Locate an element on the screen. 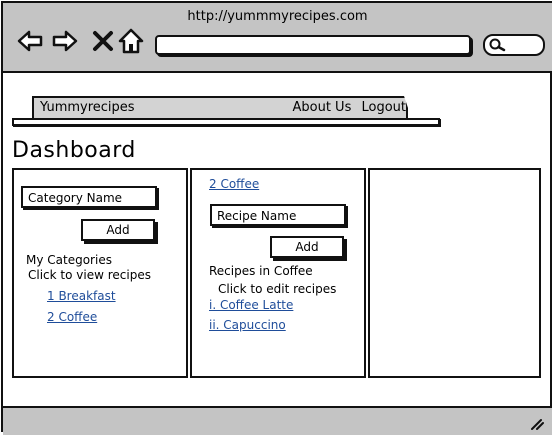 This screenshot has height=435, width=555. search-icon is located at coordinates (497, 45).